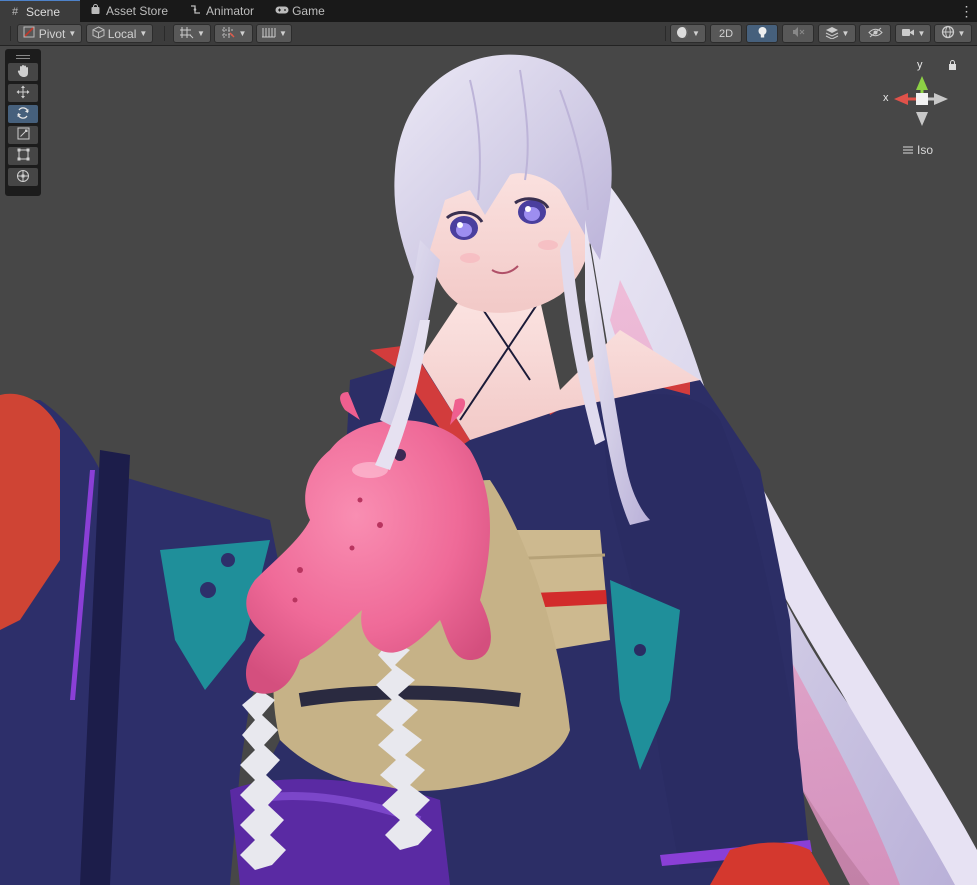 This screenshot has height=885, width=977. What do you see at coordinates (186, 34) in the screenshot?
I see `grid-snap-icon` at bounding box center [186, 34].